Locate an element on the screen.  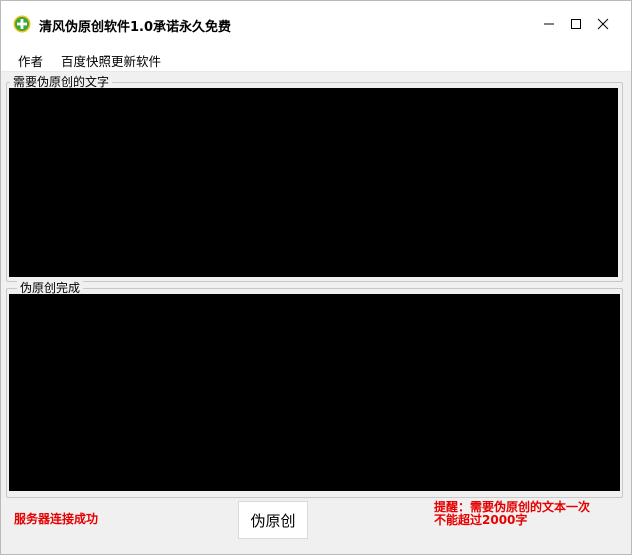
length-limit-notice: 提醒：需要伪原创的文本一次 不能超过2000字 is located at coordinates (524, 514).